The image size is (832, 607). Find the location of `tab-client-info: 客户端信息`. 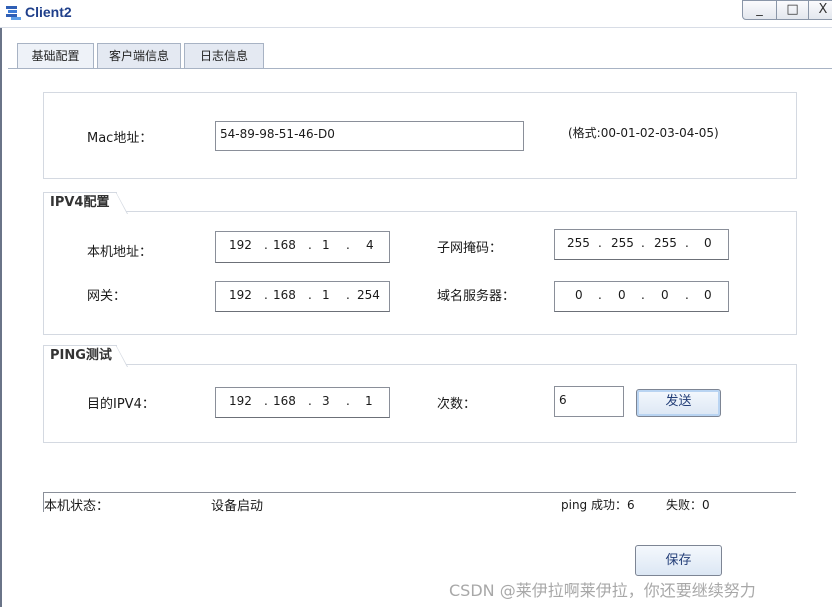

tab-client-info: 客户端信息 is located at coordinates (139, 56).